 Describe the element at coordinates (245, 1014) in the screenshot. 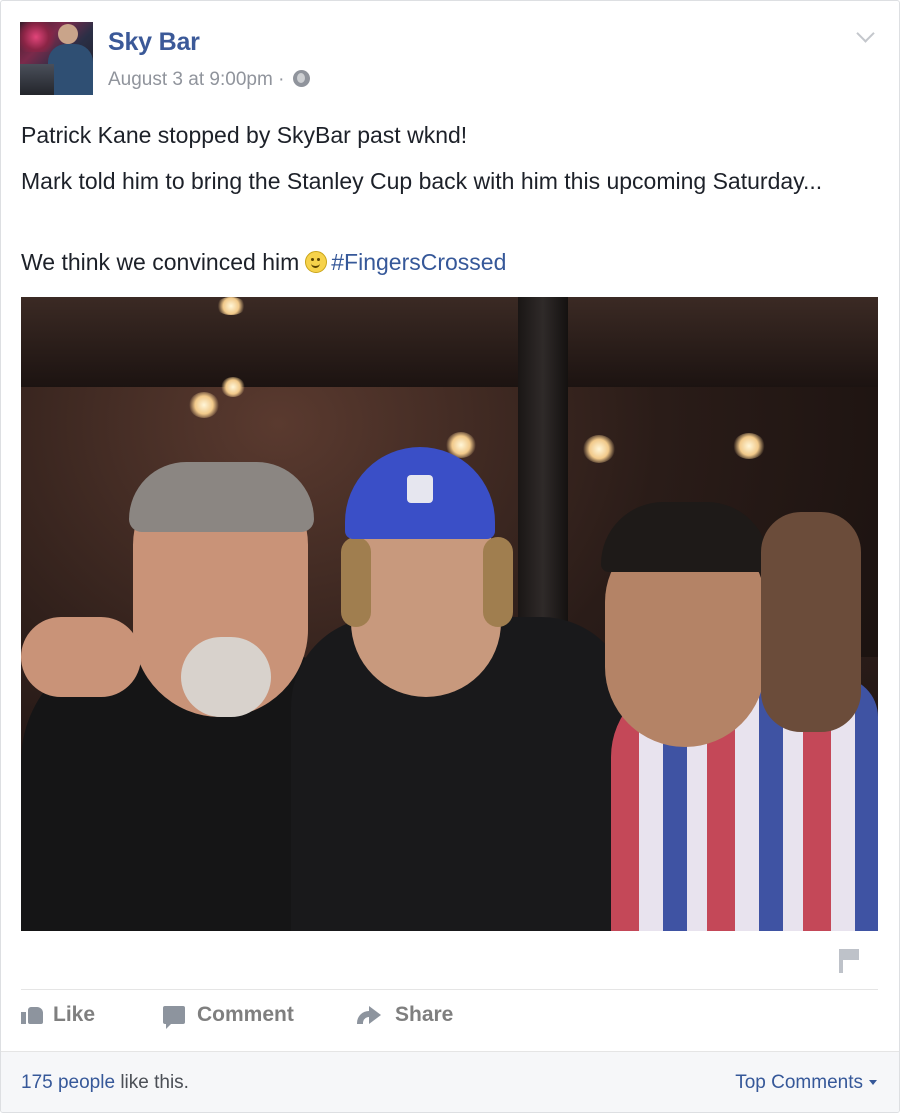

I see `comment-label: Comment` at that location.